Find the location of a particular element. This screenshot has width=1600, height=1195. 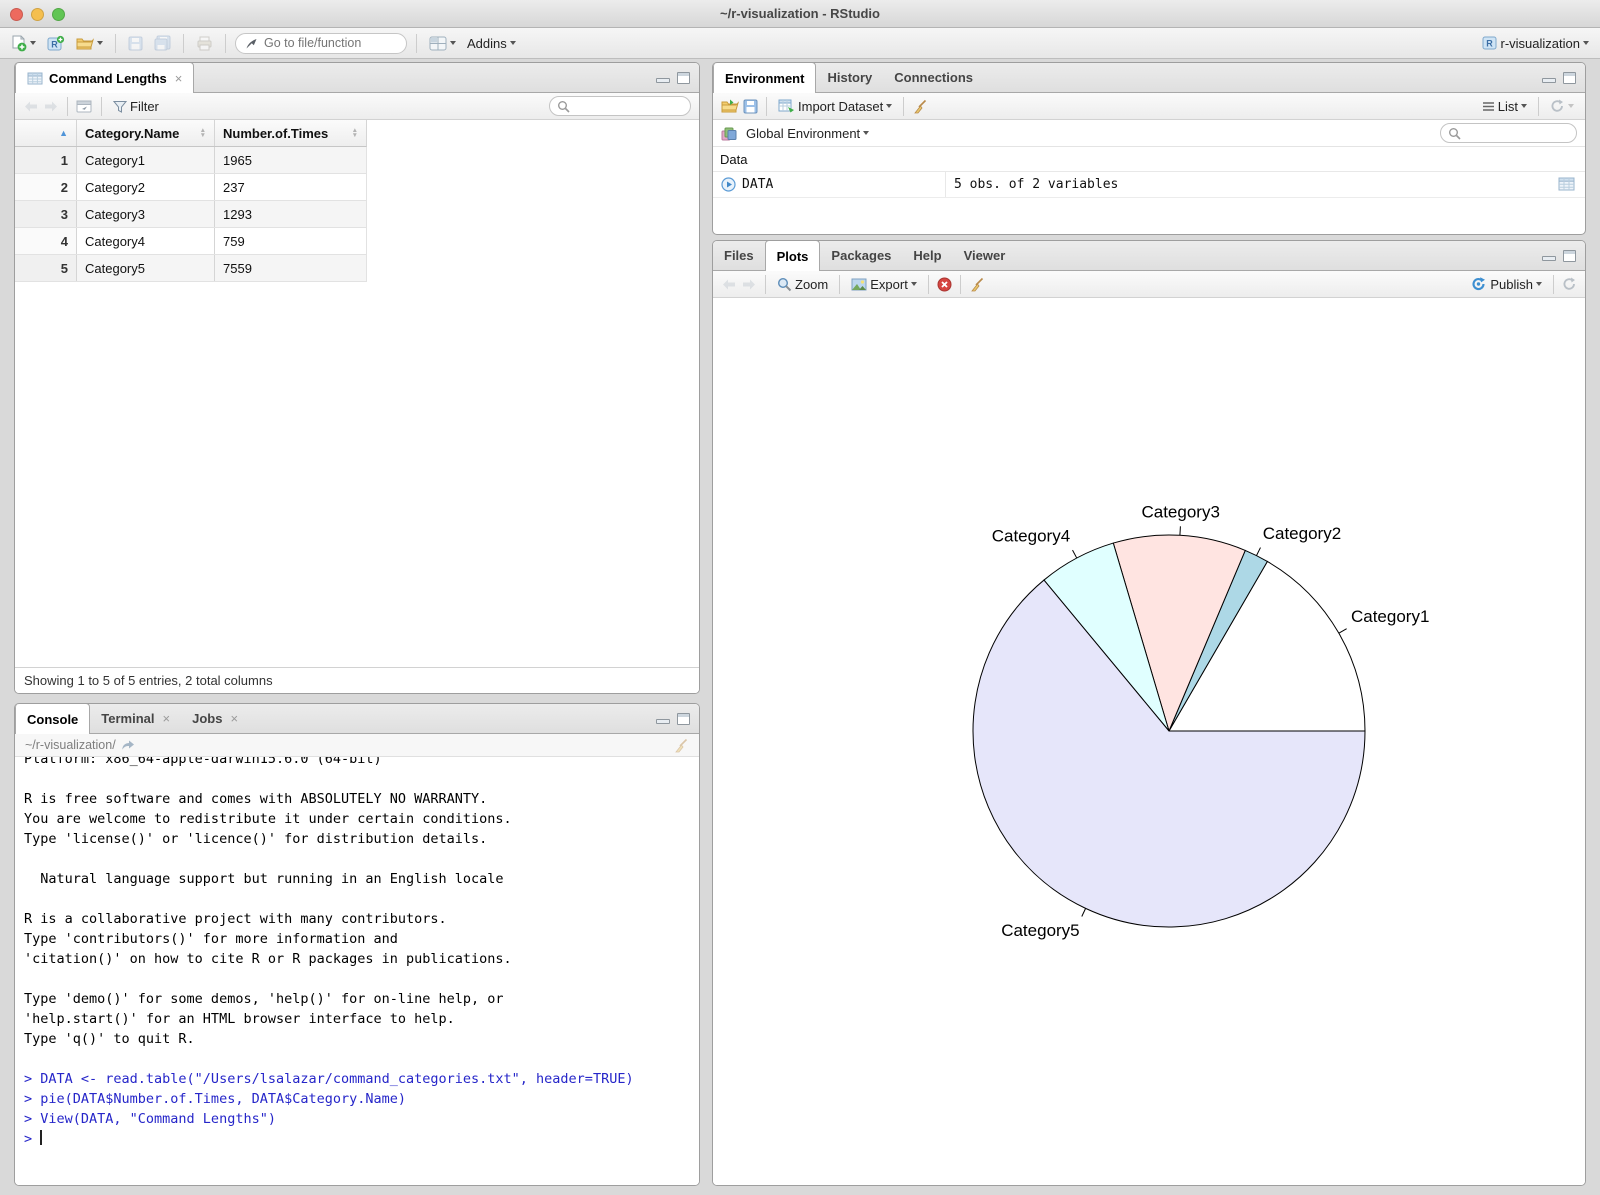

load-workspace-icon is located at coordinates (730, 106).